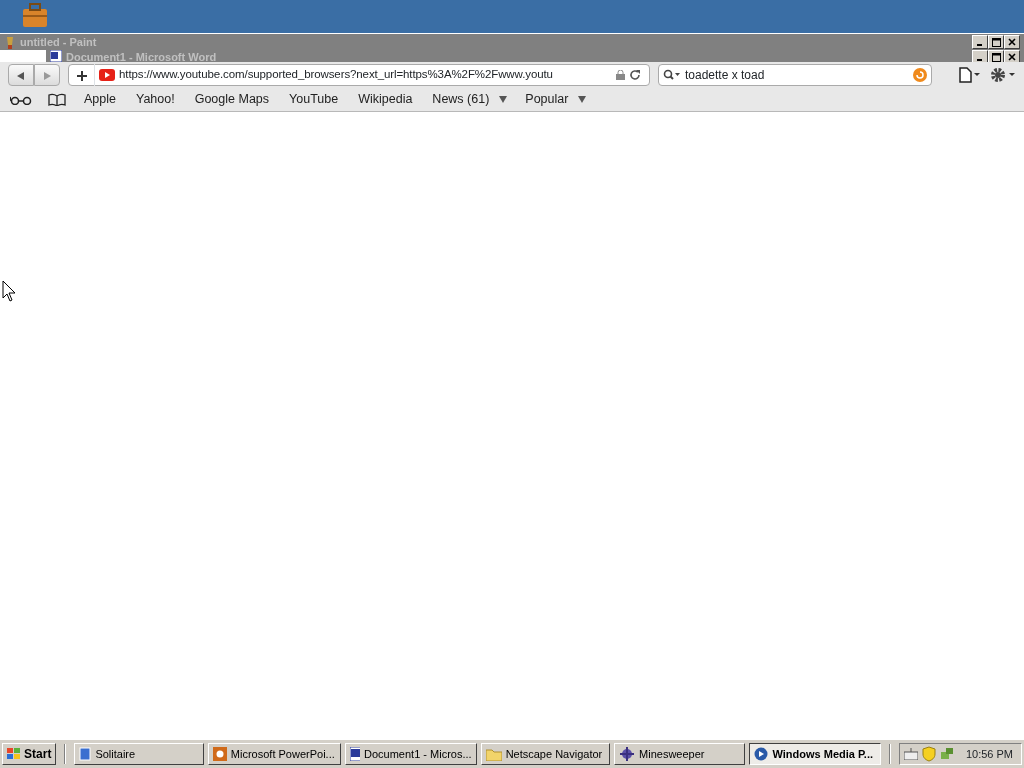  Describe the element at coordinates (232, 99) in the screenshot. I see `bookmark-link: Google Maps` at that location.